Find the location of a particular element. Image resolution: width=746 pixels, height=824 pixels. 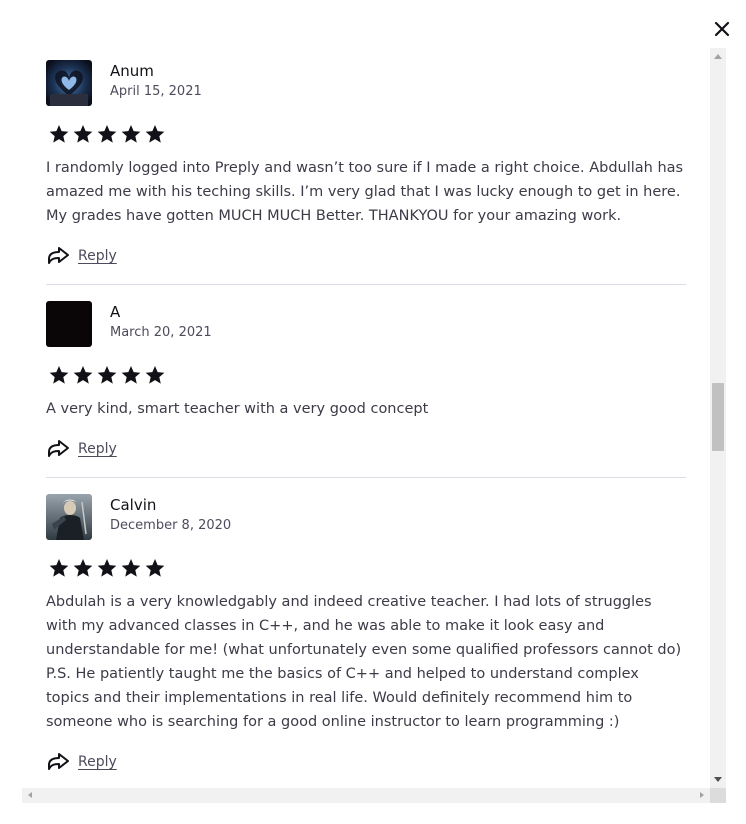

scrollbar-corner is located at coordinates (718, 795).